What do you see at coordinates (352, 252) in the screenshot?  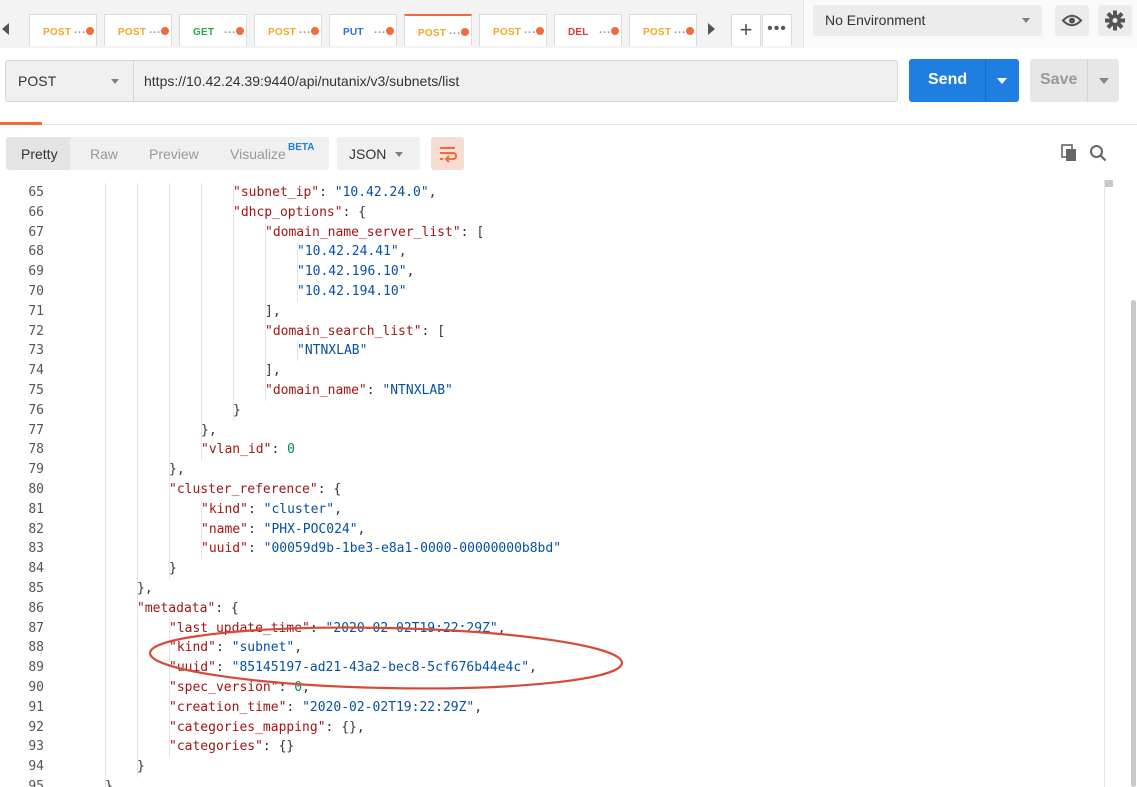 I see `code-text: "10.42.24.41",` at bounding box center [352, 252].